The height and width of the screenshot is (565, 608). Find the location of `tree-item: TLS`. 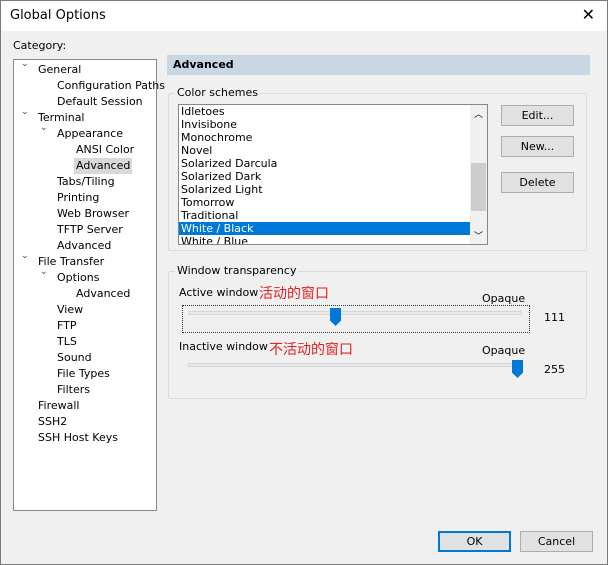

tree-item: TLS is located at coordinates (67, 342).